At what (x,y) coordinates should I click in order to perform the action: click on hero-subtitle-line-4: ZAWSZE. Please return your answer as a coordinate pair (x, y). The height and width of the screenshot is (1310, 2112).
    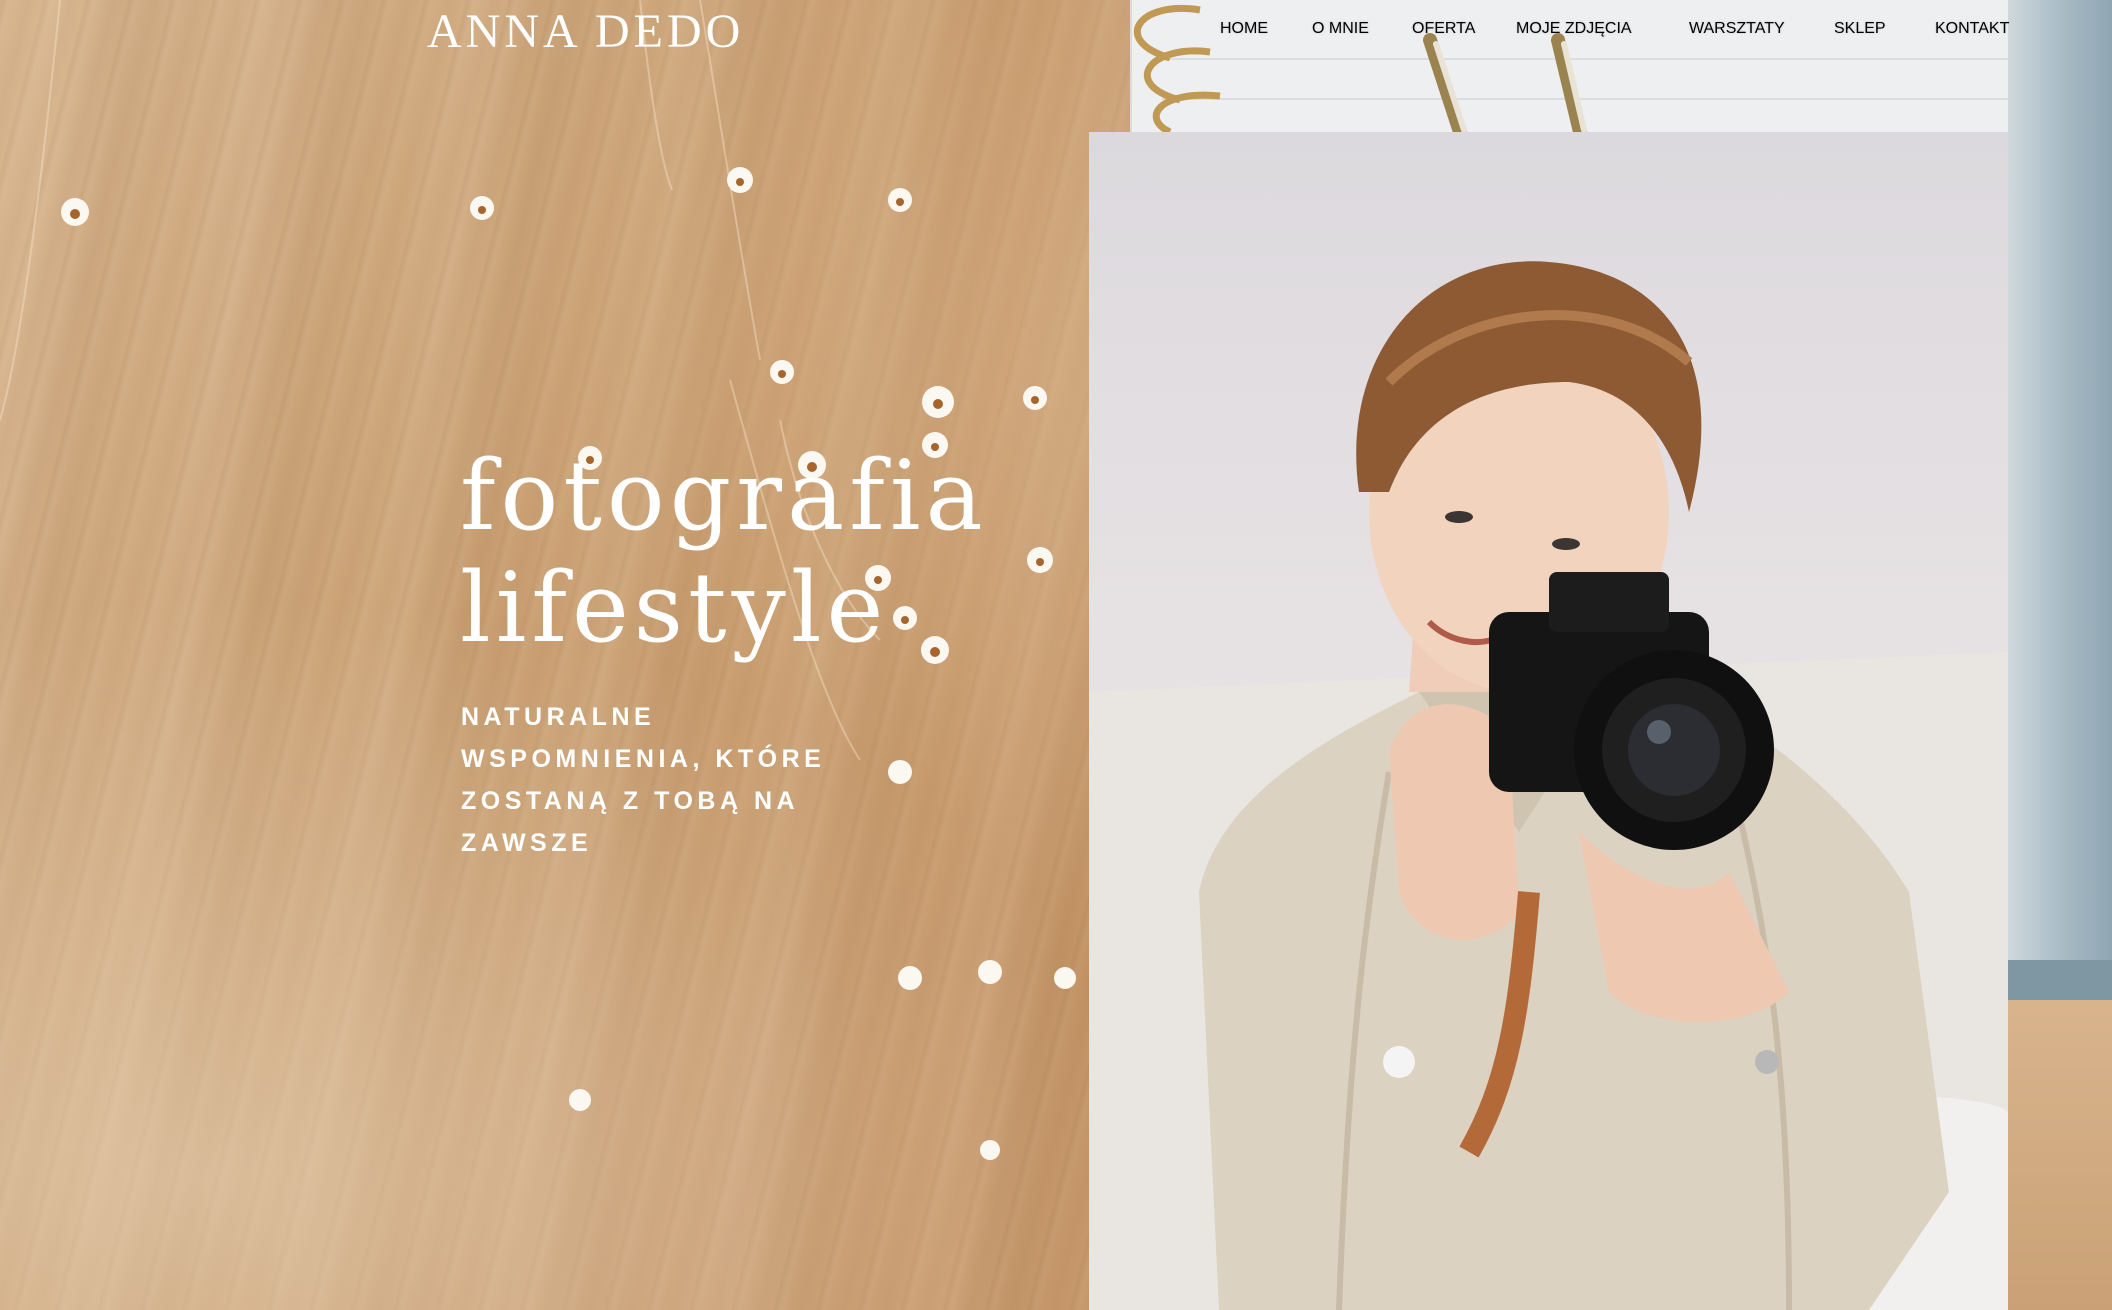
    Looking at the image, I should click on (527, 843).